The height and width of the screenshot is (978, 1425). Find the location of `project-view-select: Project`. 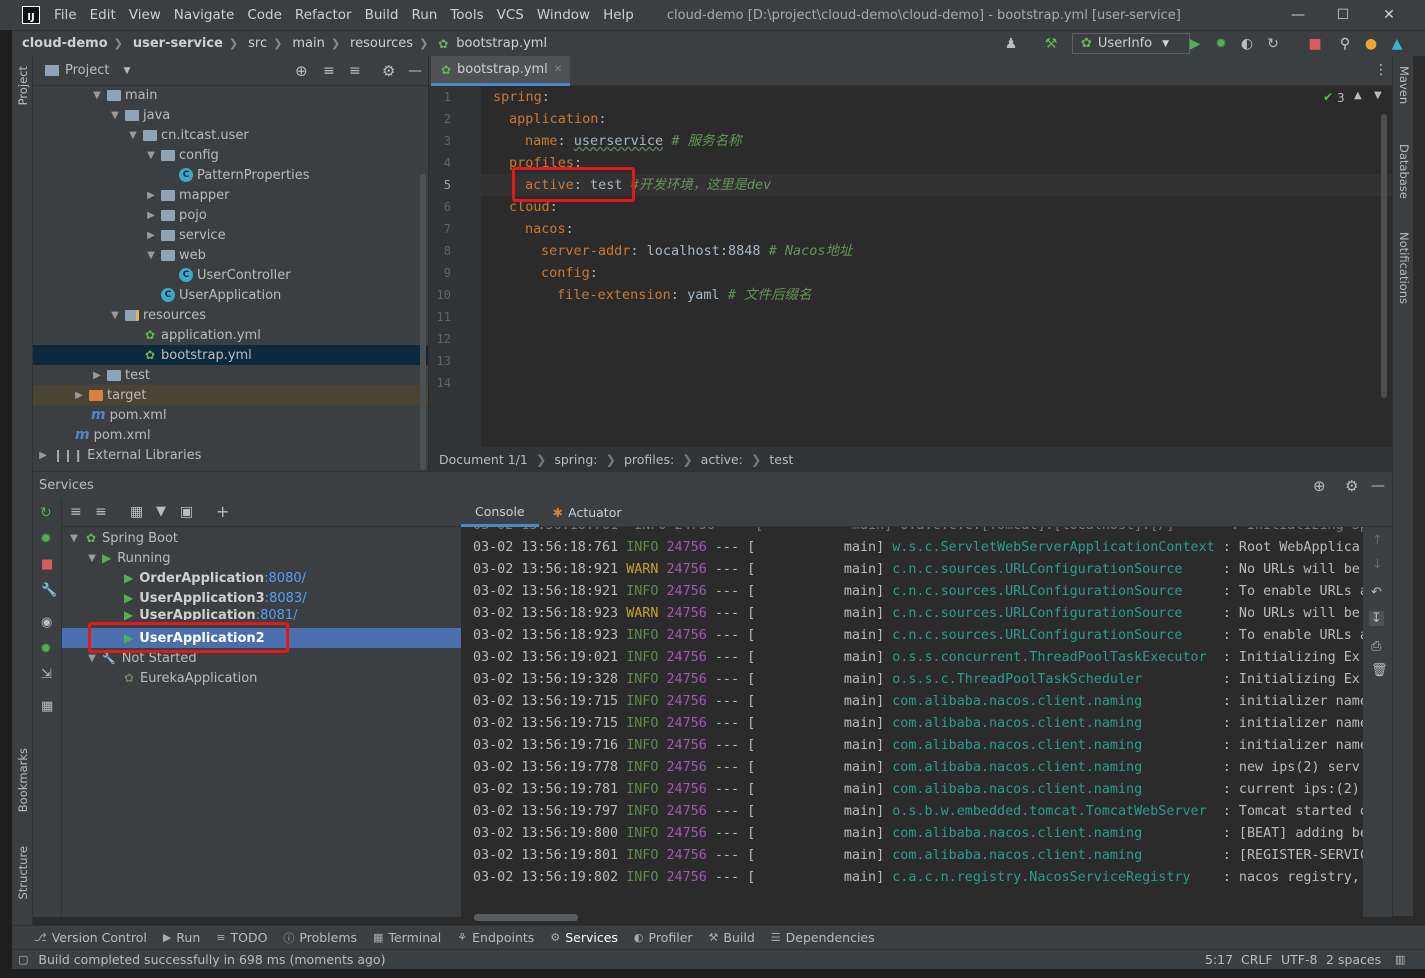

project-view-select: Project is located at coordinates (87, 70).